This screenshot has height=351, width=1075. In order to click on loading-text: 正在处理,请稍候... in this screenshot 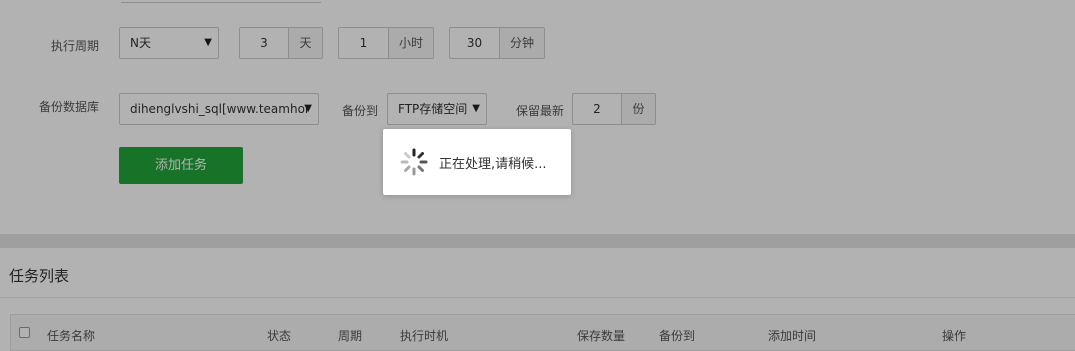, I will do `click(493, 164)`.